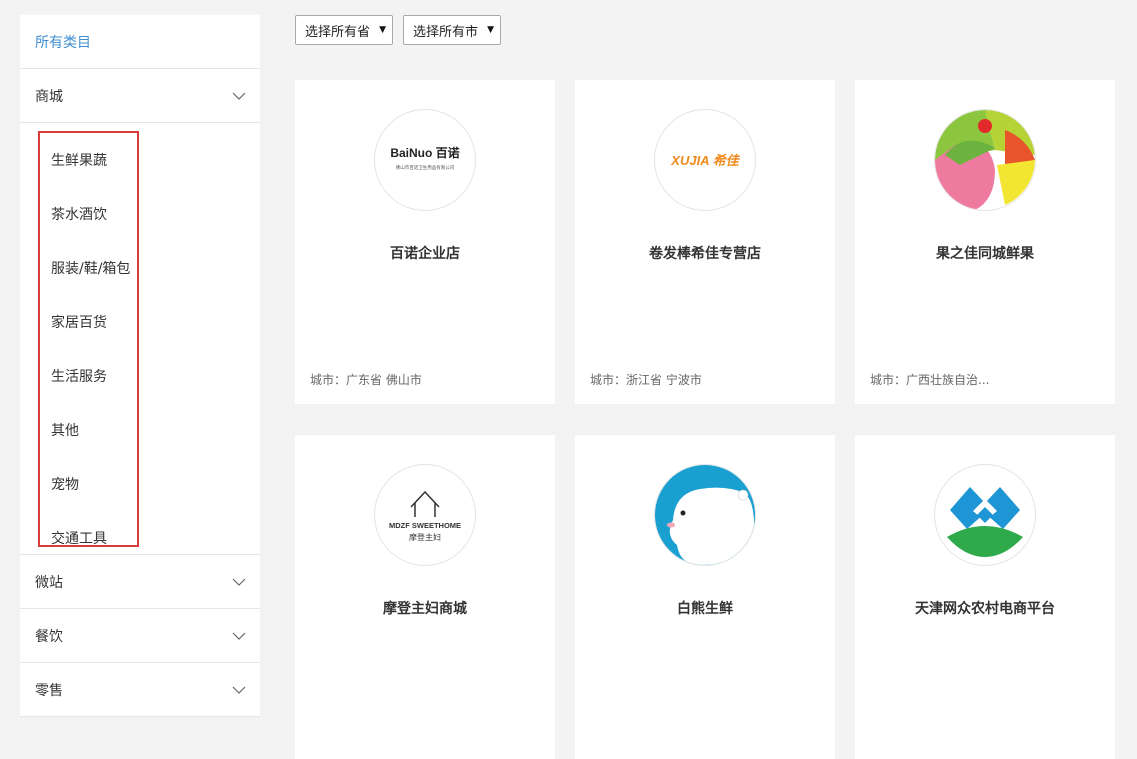 The height and width of the screenshot is (759, 1137). Describe the element at coordinates (425, 242) in the screenshot. I see `store-card: BaiNuo 百诺 佛山市百诺卫生用品有限公司 百诺企业店 城市：广东省 佛山市` at that location.